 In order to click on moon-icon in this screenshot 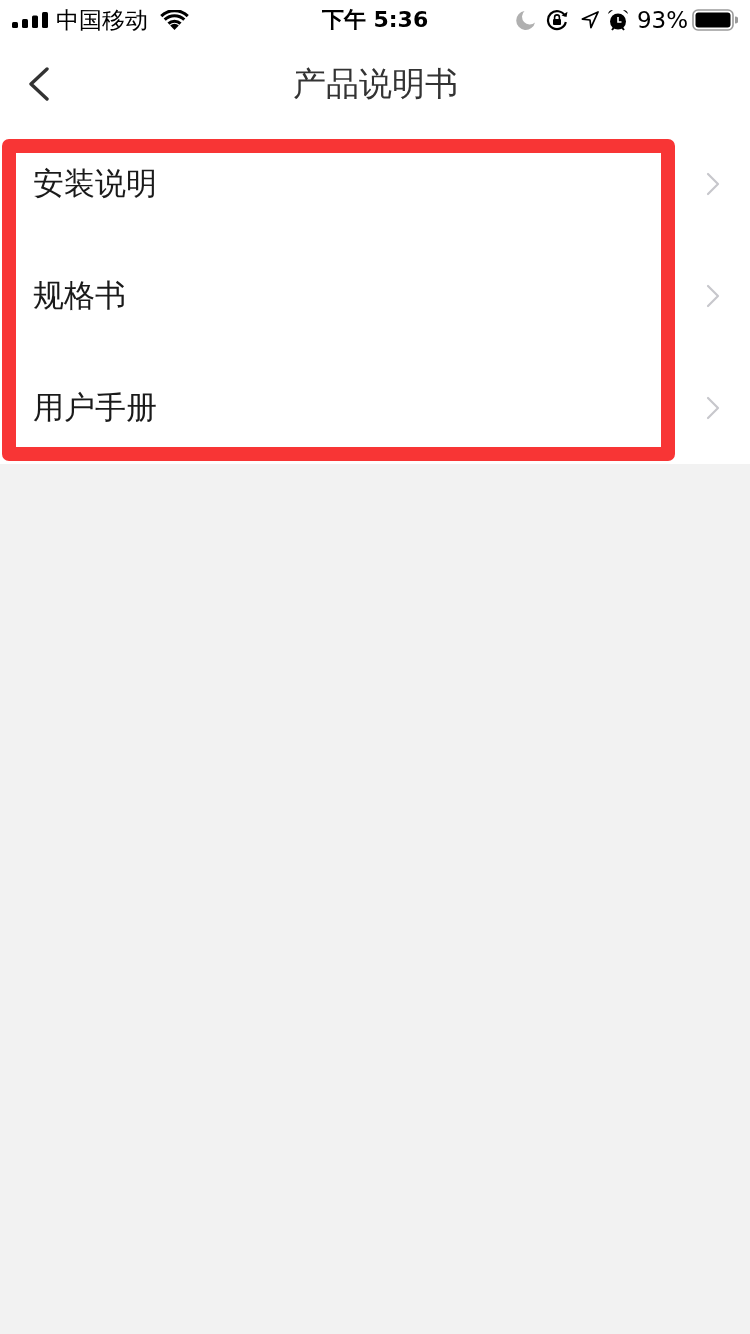, I will do `click(525, 20)`.